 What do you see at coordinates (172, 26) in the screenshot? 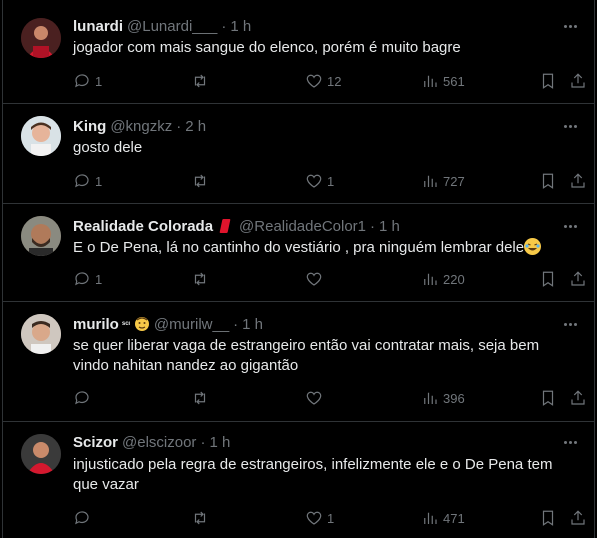
I see `user-handle: @Lunardi___` at bounding box center [172, 26].